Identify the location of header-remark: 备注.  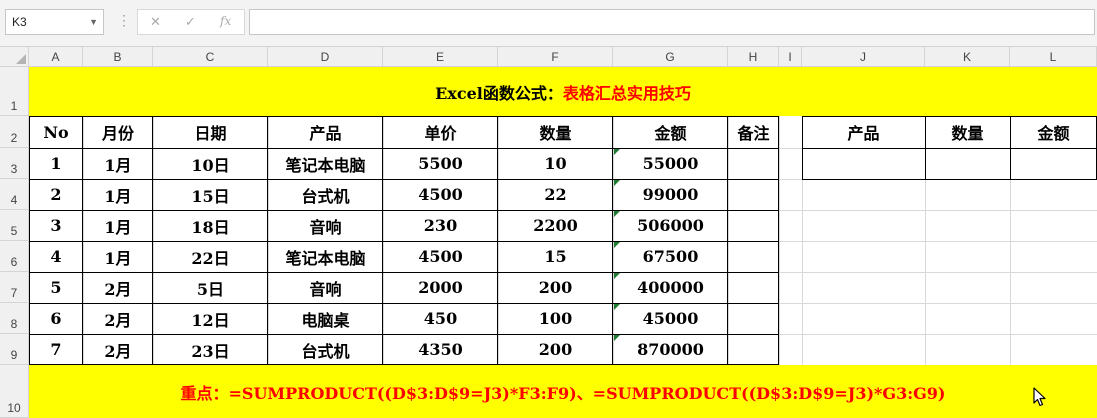
(753, 132).